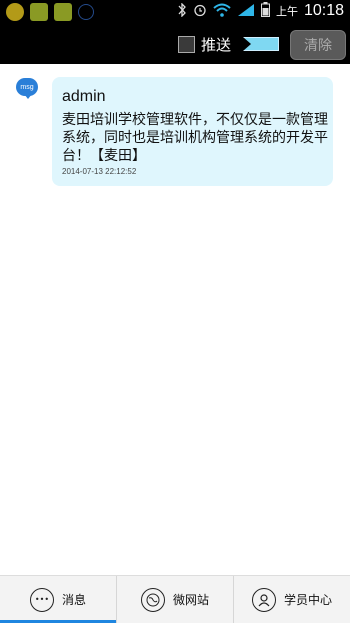 The image size is (350, 623). I want to click on globe-icon, so click(152, 599).